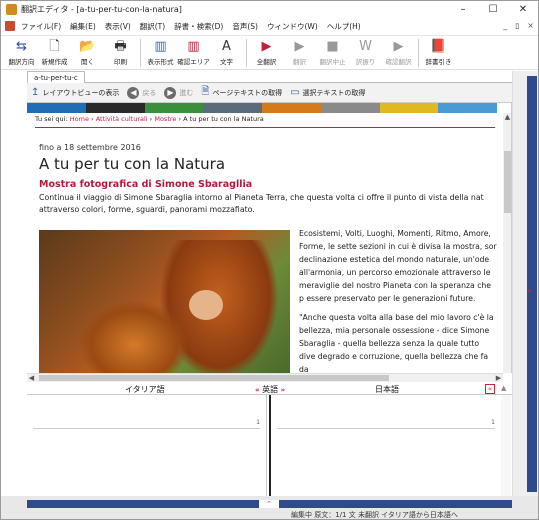  What do you see at coordinates (266, 52) in the screenshot?
I see `toolbar-button: ▶ 全翻訳` at bounding box center [266, 52].